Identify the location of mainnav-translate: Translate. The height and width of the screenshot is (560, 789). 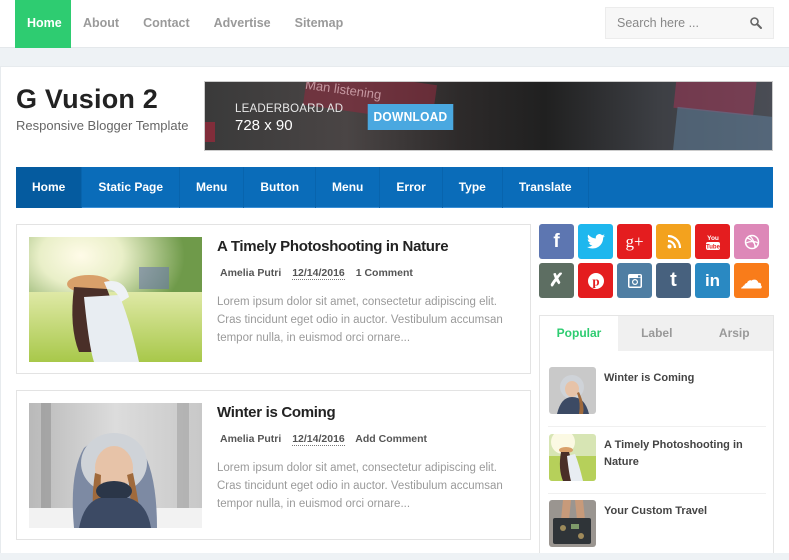
(546, 187).